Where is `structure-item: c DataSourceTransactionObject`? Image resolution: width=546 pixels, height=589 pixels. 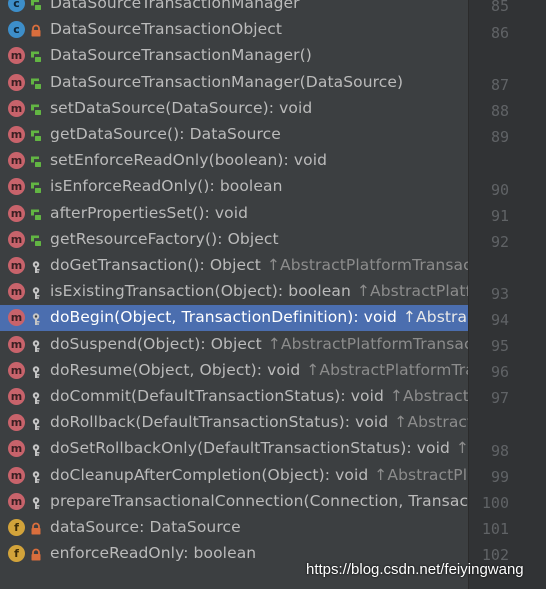
structure-item: c DataSourceTransactionObject is located at coordinates (234, 30).